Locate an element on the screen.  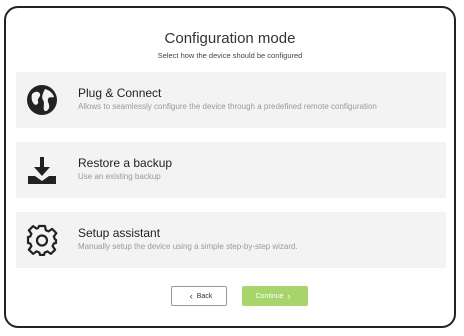
option-label: Plug & Connect is located at coordinates (120, 93).